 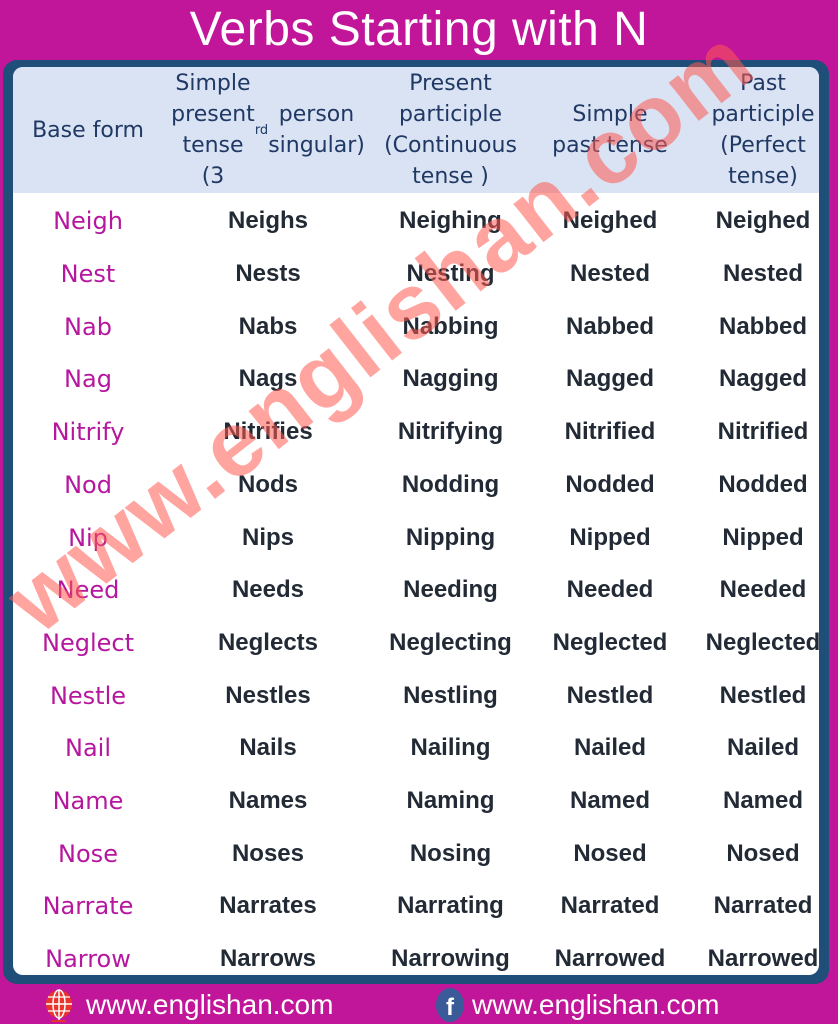 I want to click on cell-past-participle: Nestled, so click(x=763, y=695).